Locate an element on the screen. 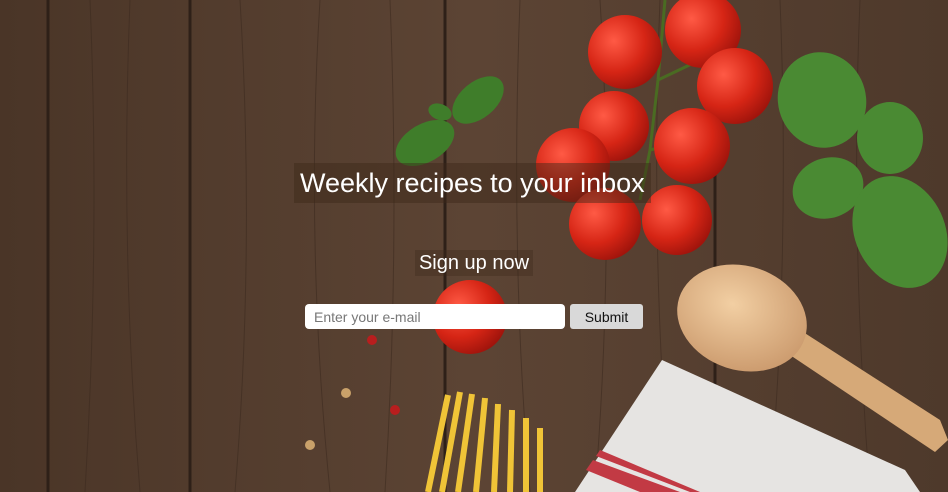  signup-heading-text: Sign up now is located at coordinates (474, 263).